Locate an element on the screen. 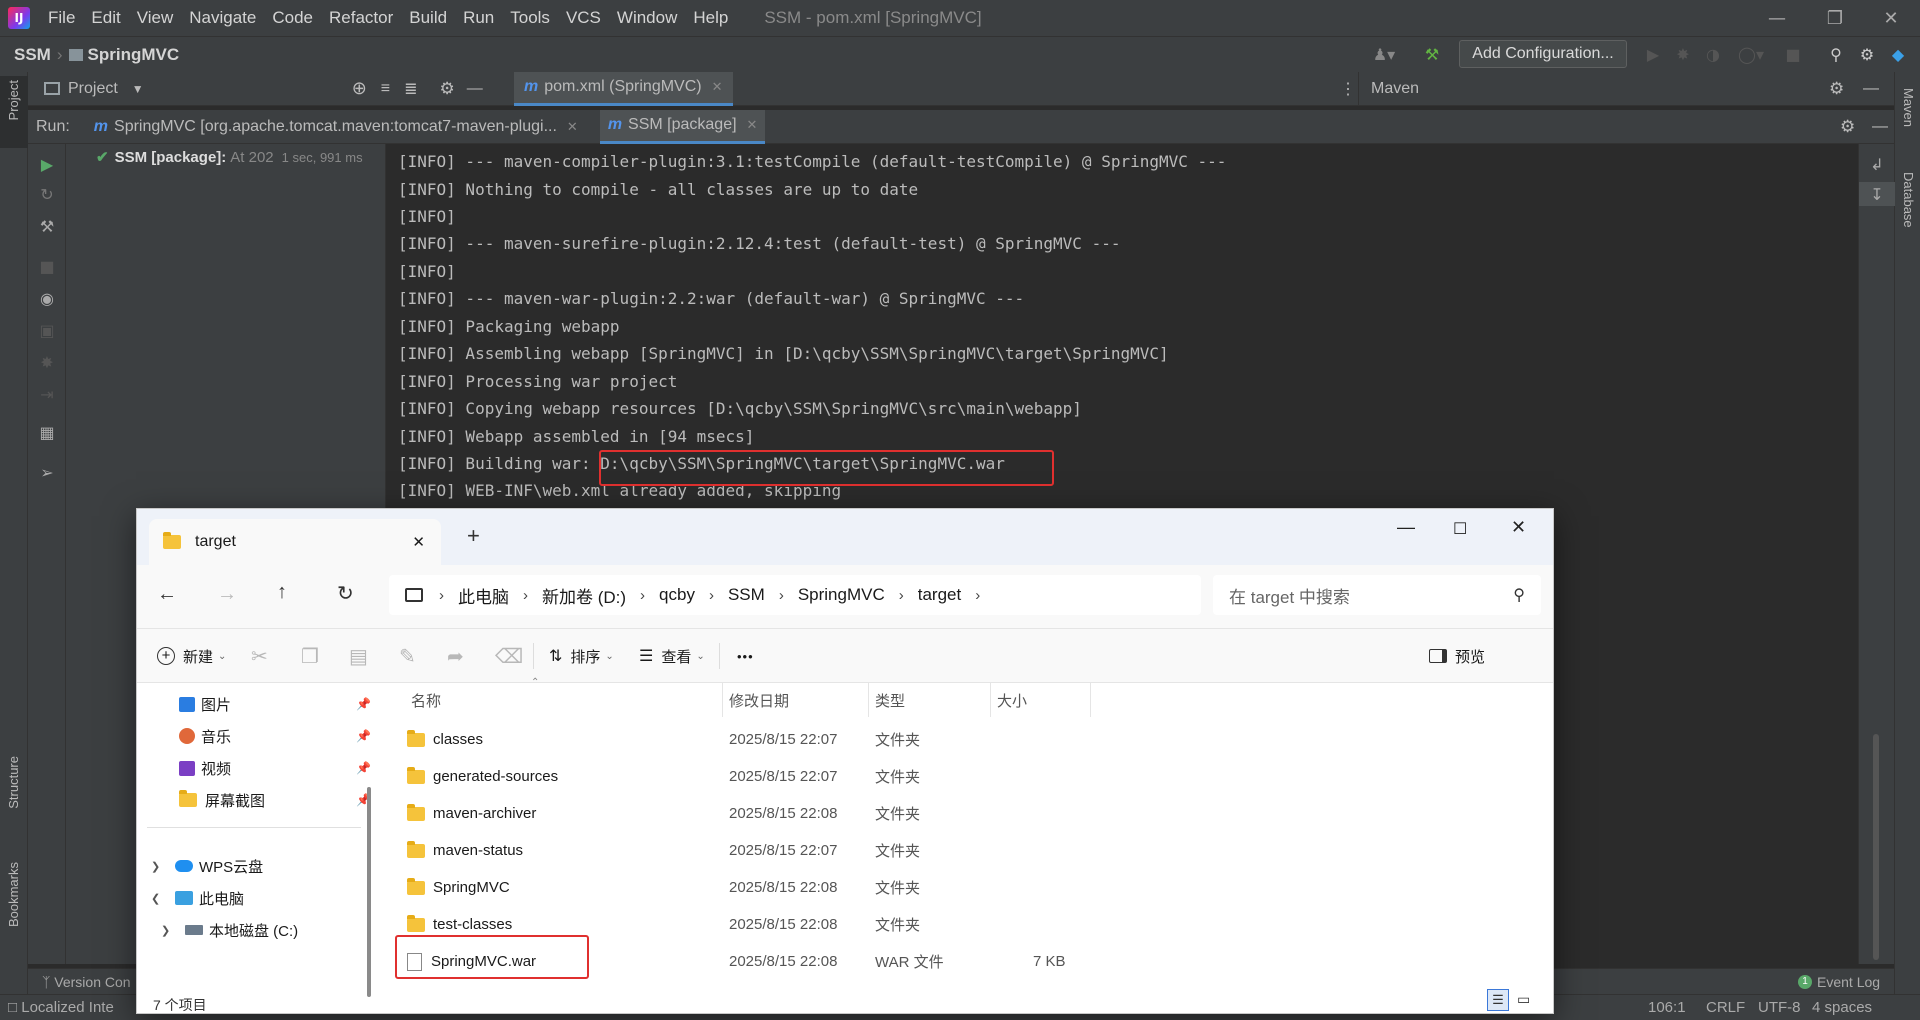 This screenshot has height=1020, width=1920. menu-view: View is located at coordinates (155, 18).